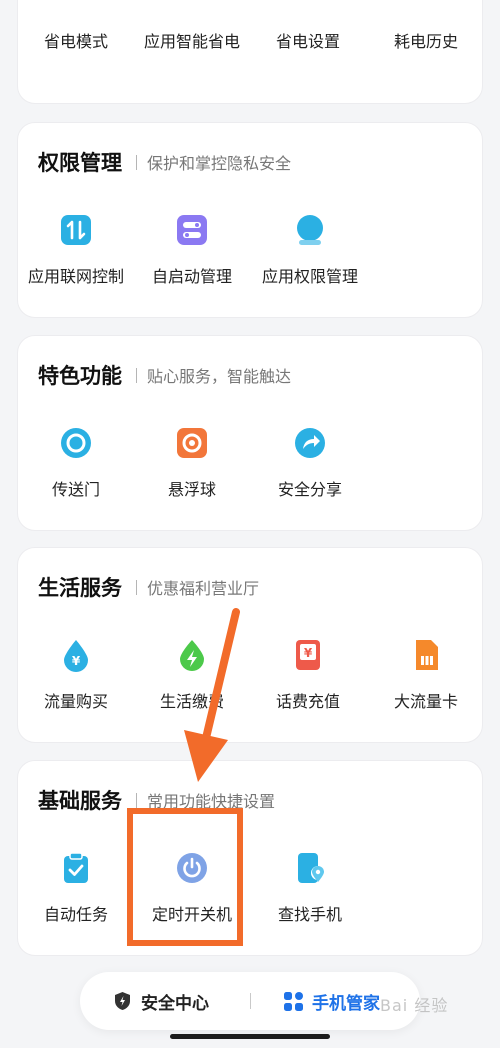 The image size is (500, 1048). What do you see at coordinates (175, 1003) in the screenshot?
I see `security-center-label: 安全中心` at bounding box center [175, 1003].